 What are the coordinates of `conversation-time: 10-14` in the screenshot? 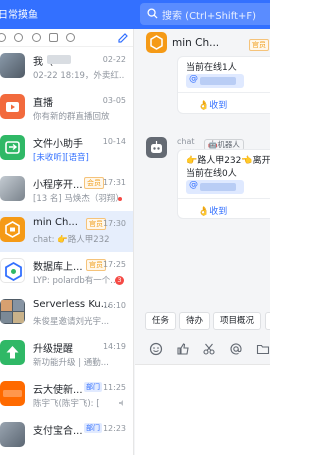 It's located at (114, 141).